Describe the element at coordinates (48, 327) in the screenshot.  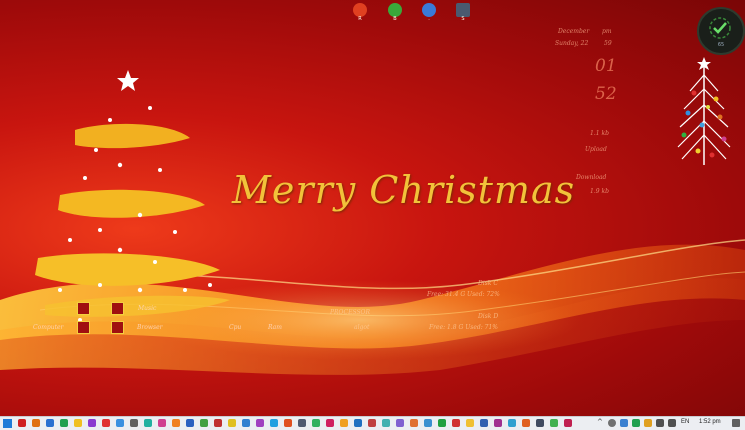
I see `computer-label: Computer` at that location.